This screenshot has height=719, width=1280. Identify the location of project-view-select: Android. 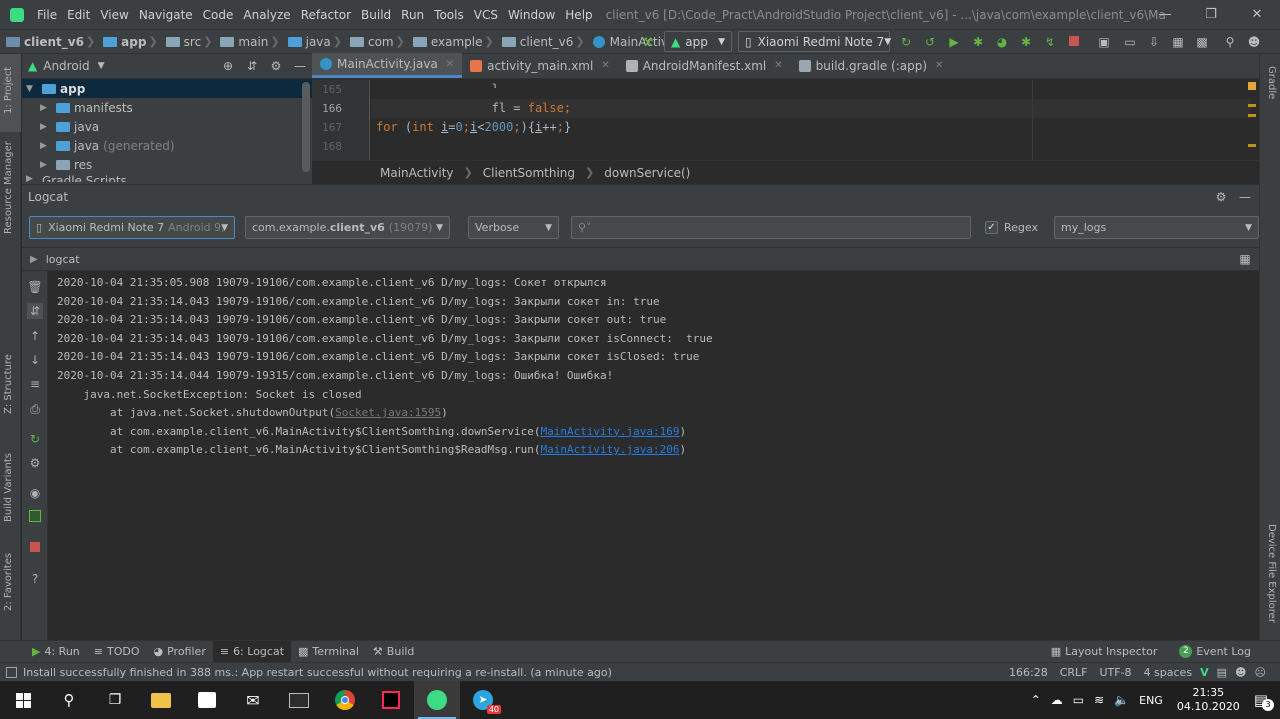
(66, 66).